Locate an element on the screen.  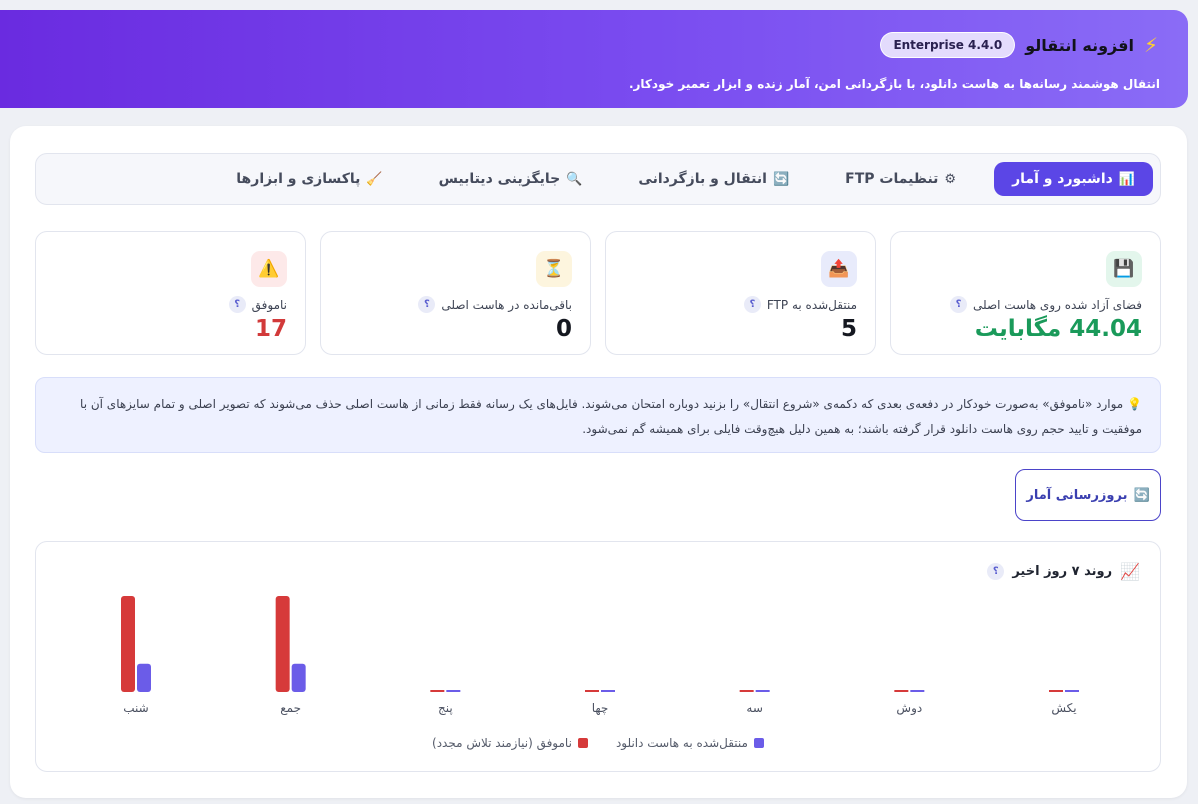
legend-item-transferred: منتقل‌شده به هاست دانلود is located at coordinates (690, 743).